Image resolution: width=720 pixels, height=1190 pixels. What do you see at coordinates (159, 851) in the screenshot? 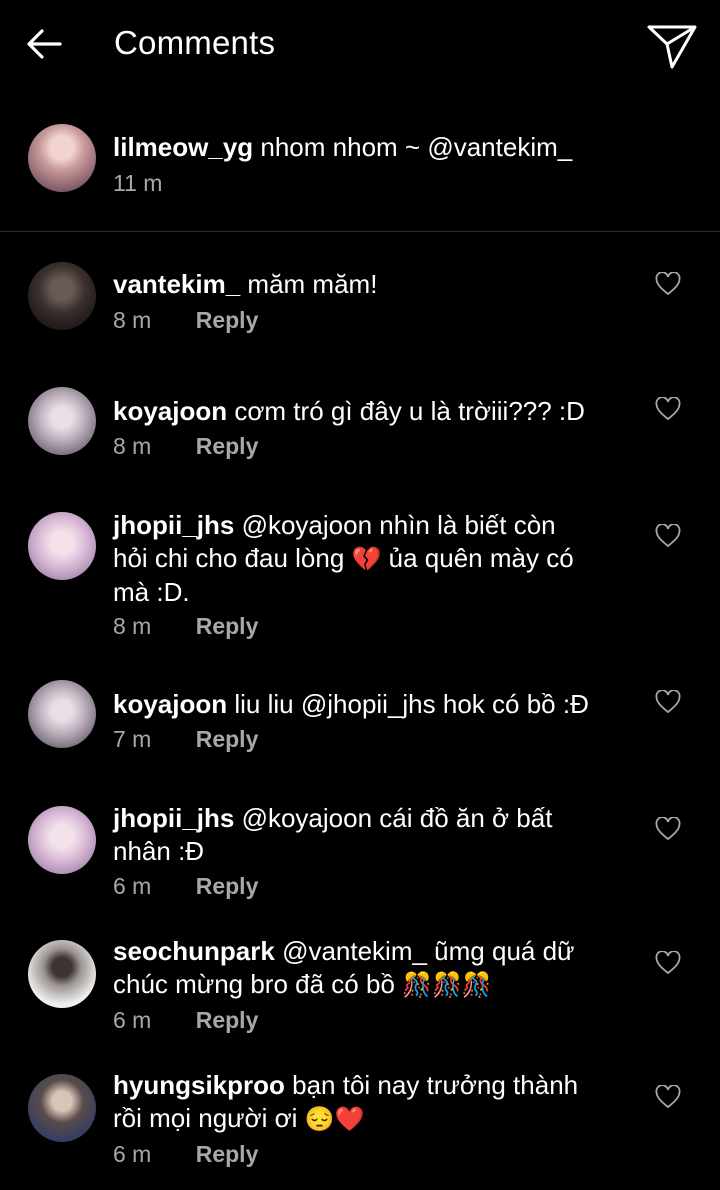
I see `comment-text-line: nhân :Đ` at bounding box center [159, 851].